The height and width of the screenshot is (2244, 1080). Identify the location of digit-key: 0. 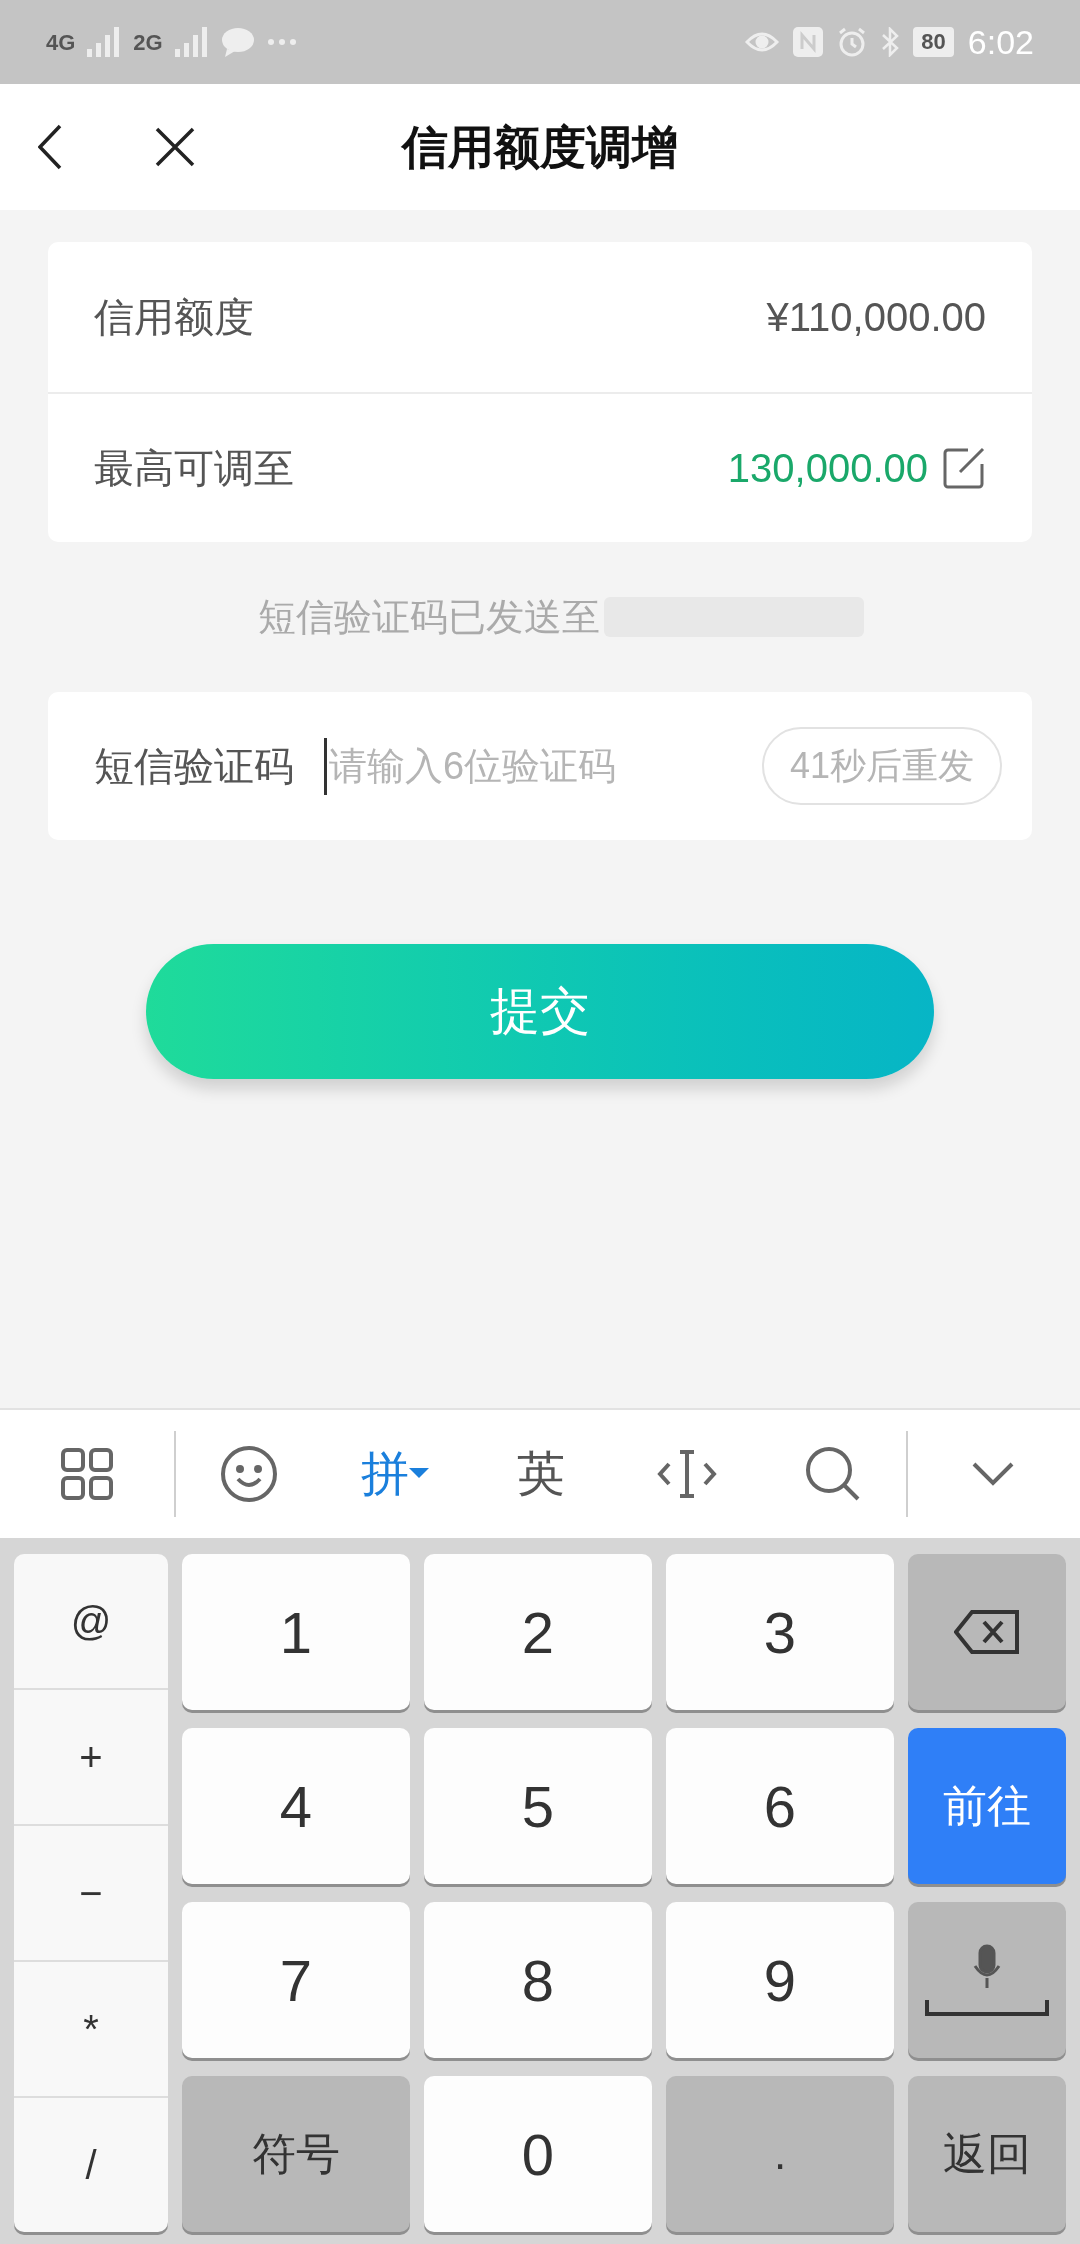
(538, 2154).